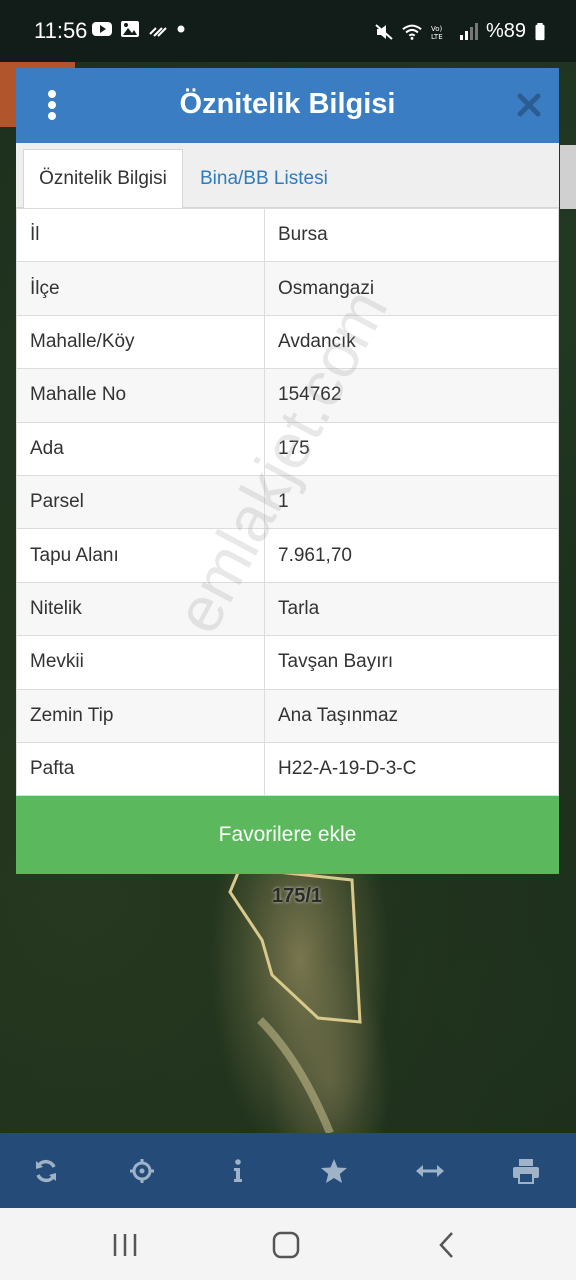 Image resolution: width=576 pixels, height=1280 pixels. What do you see at coordinates (140, 235) in the screenshot?
I see `row-key: İl` at bounding box center [140, 235].